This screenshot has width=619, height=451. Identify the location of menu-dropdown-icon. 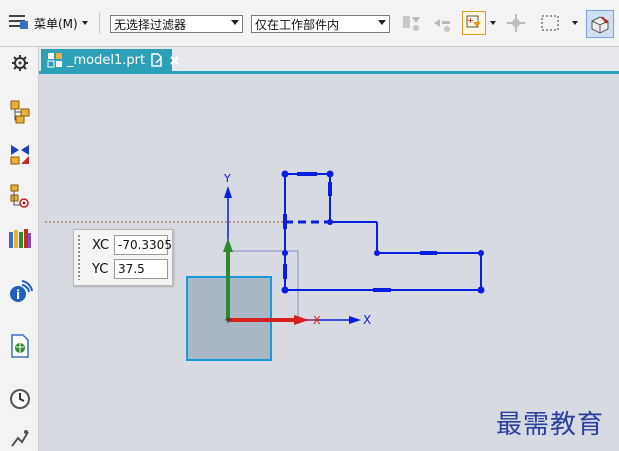
(84, 23).